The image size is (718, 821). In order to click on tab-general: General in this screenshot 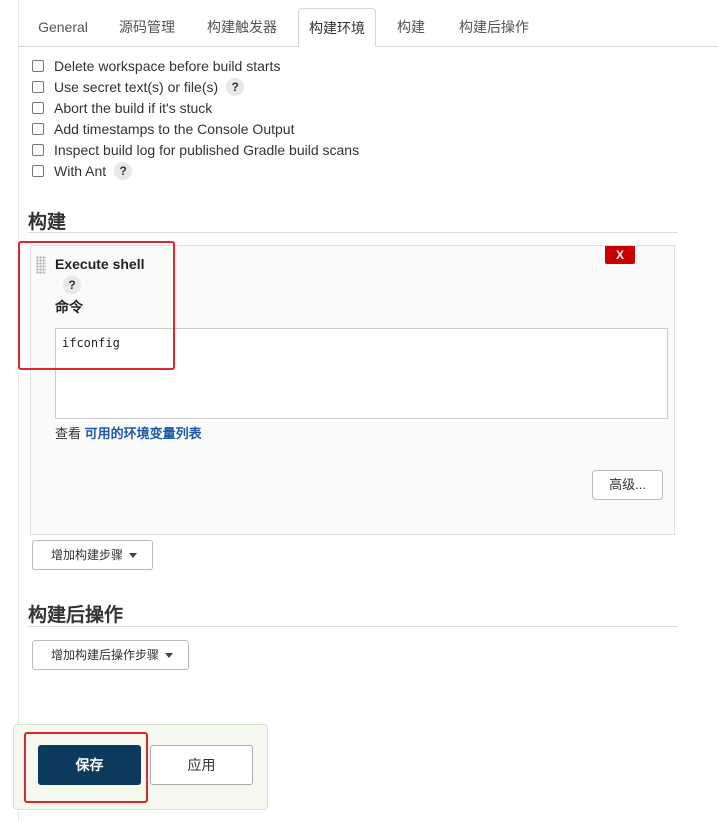, I will do `click(63, 27)`.